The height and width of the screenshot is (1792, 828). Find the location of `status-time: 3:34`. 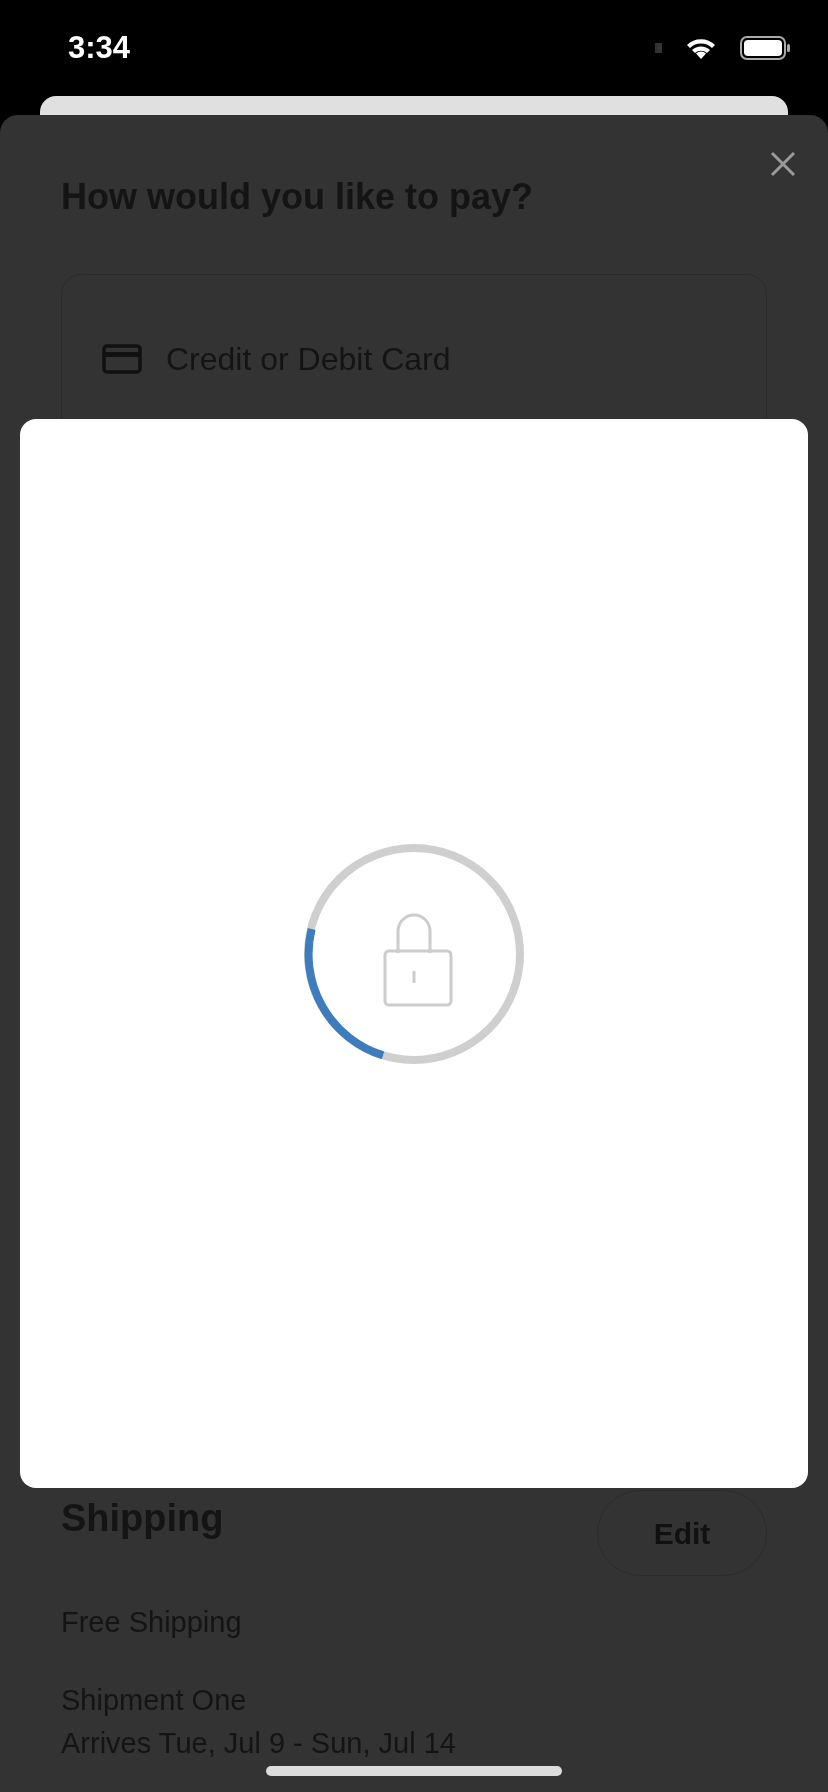

status-time: 3:34 is located at coordinates (99, 47).